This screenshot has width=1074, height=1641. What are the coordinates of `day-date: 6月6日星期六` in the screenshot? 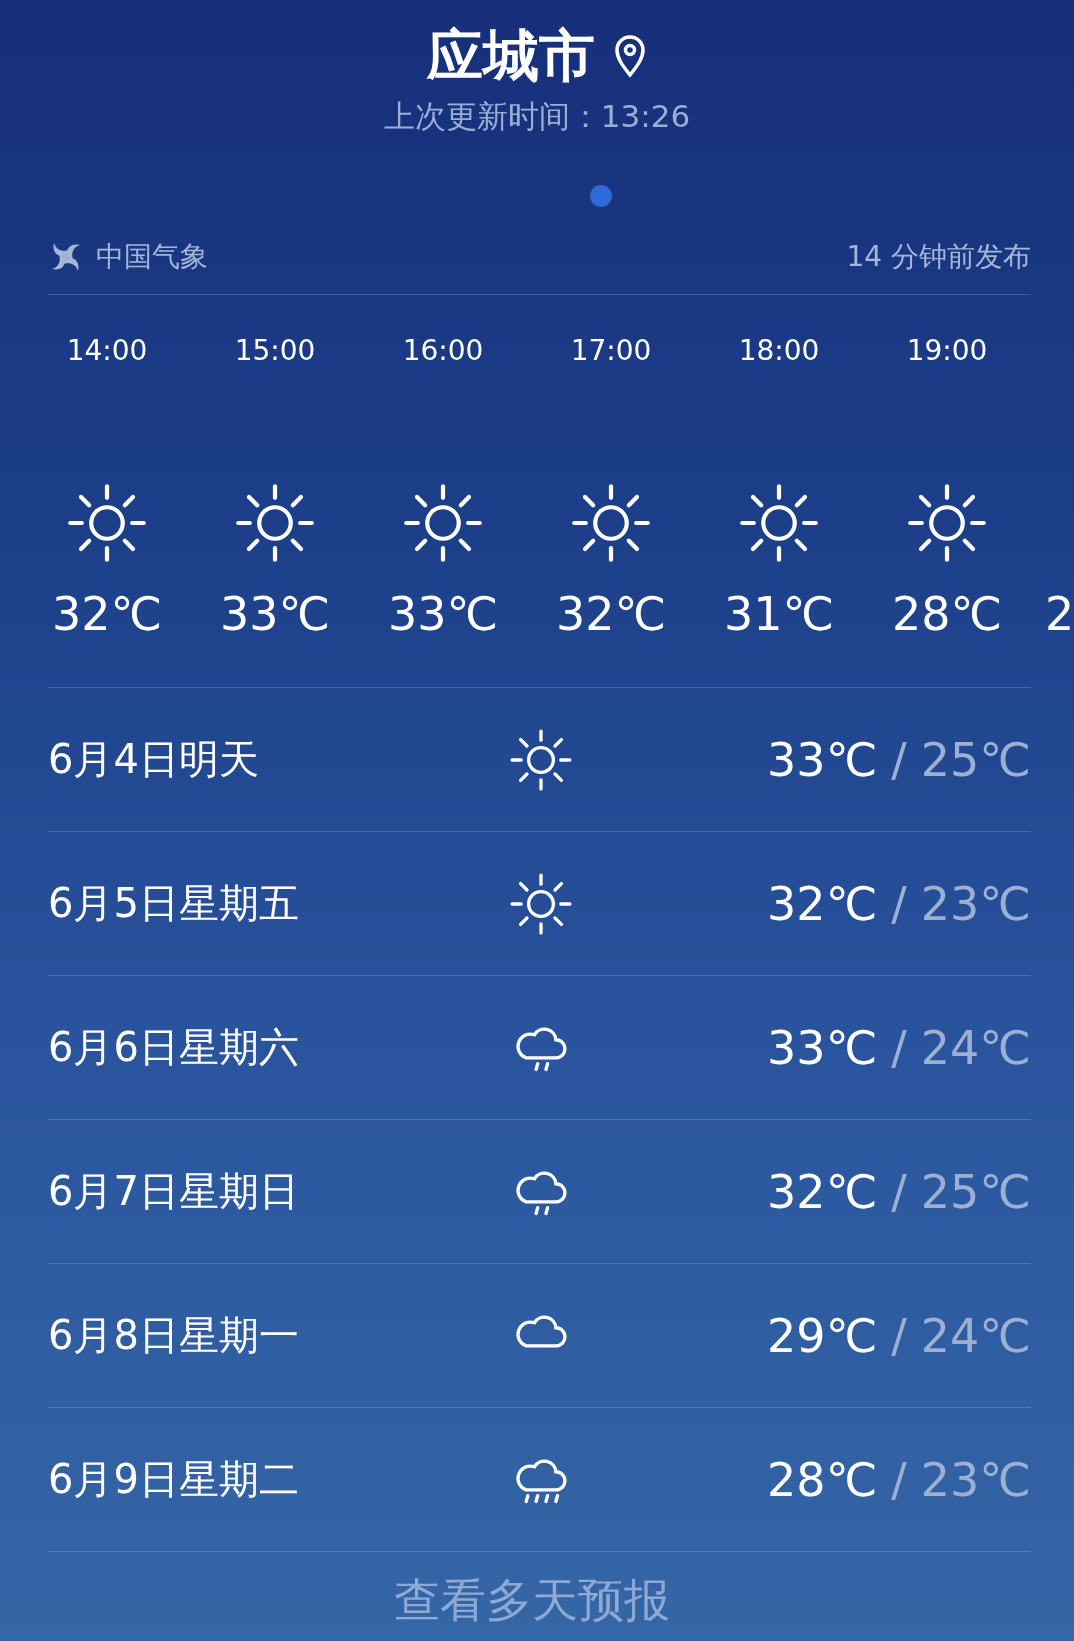 It's located at (174, 1047).